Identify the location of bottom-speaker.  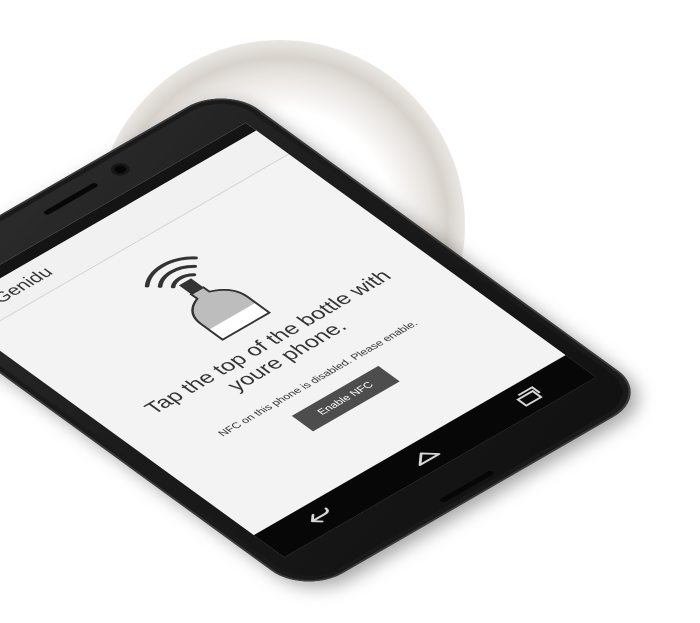
(467, 486).